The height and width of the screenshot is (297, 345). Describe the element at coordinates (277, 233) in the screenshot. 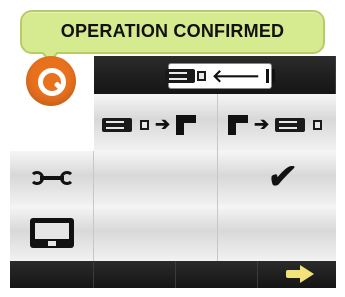

I see `monitor-right-cell` at that location.